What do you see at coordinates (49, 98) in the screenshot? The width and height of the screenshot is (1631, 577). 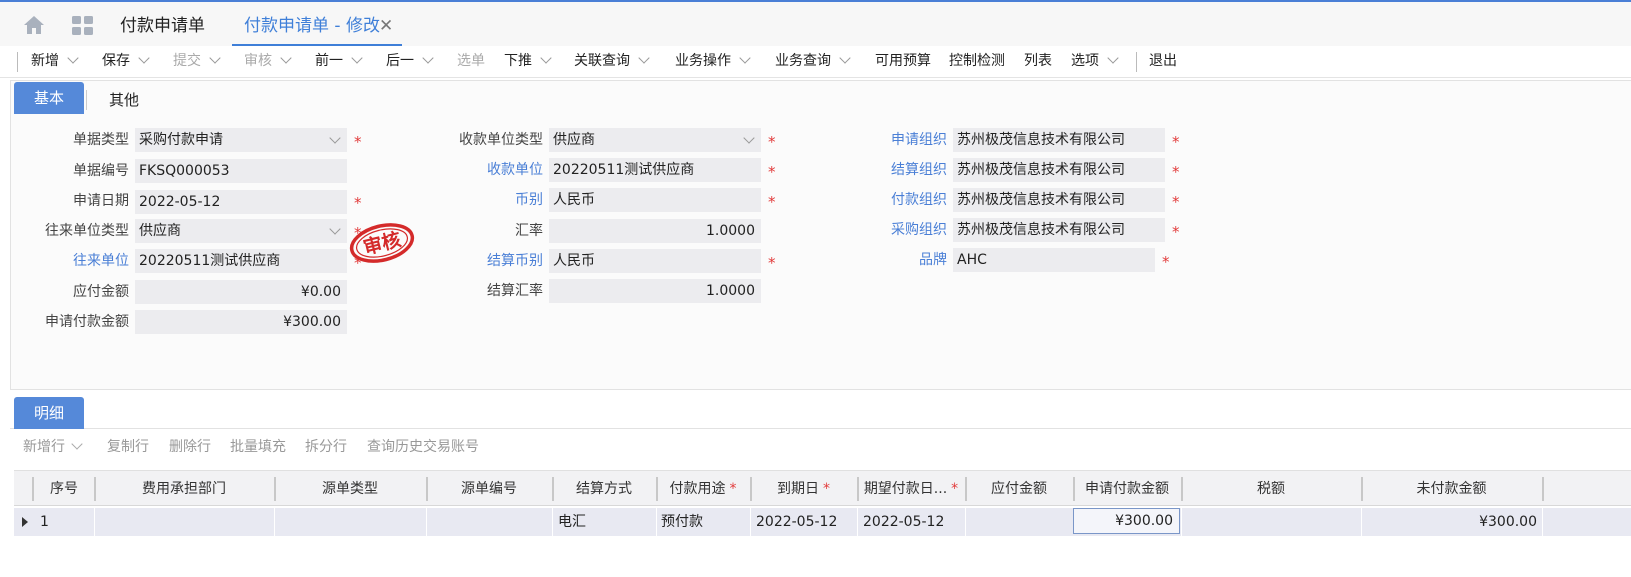 I see `tab-basic: 基本` at bounding box center [49, 98].